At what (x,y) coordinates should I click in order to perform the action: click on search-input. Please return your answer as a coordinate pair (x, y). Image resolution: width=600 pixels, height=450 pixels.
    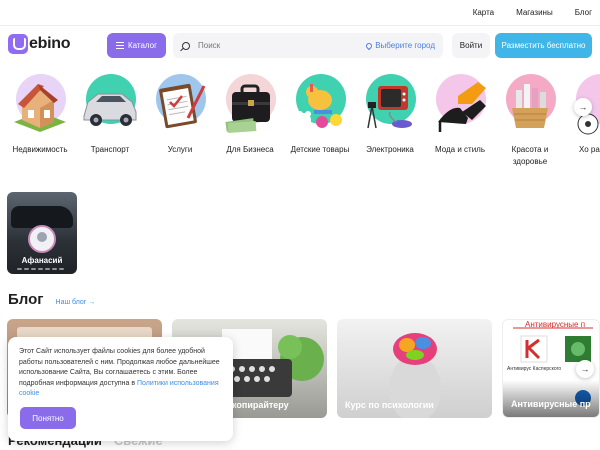
    Looking at the image, I should click on (273, 45).